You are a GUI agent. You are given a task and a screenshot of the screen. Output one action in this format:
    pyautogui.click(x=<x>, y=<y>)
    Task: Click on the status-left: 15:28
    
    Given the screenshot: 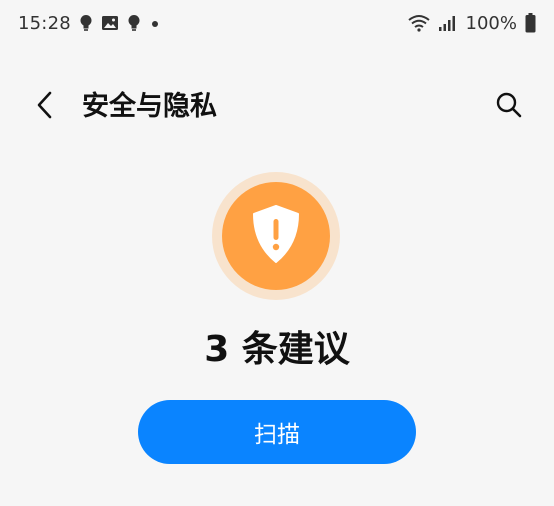 What is the action you would take?
    pyautogui.click(x=89, y=23)
    